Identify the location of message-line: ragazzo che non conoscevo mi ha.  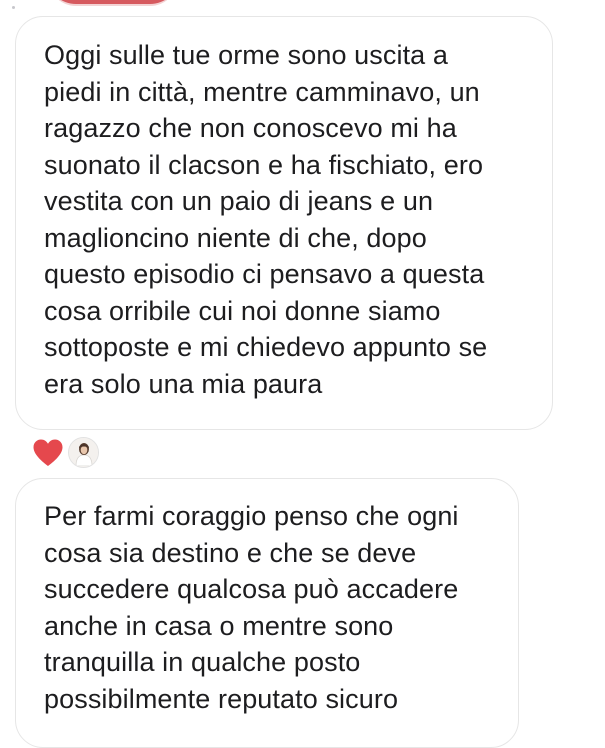
(250, 128).